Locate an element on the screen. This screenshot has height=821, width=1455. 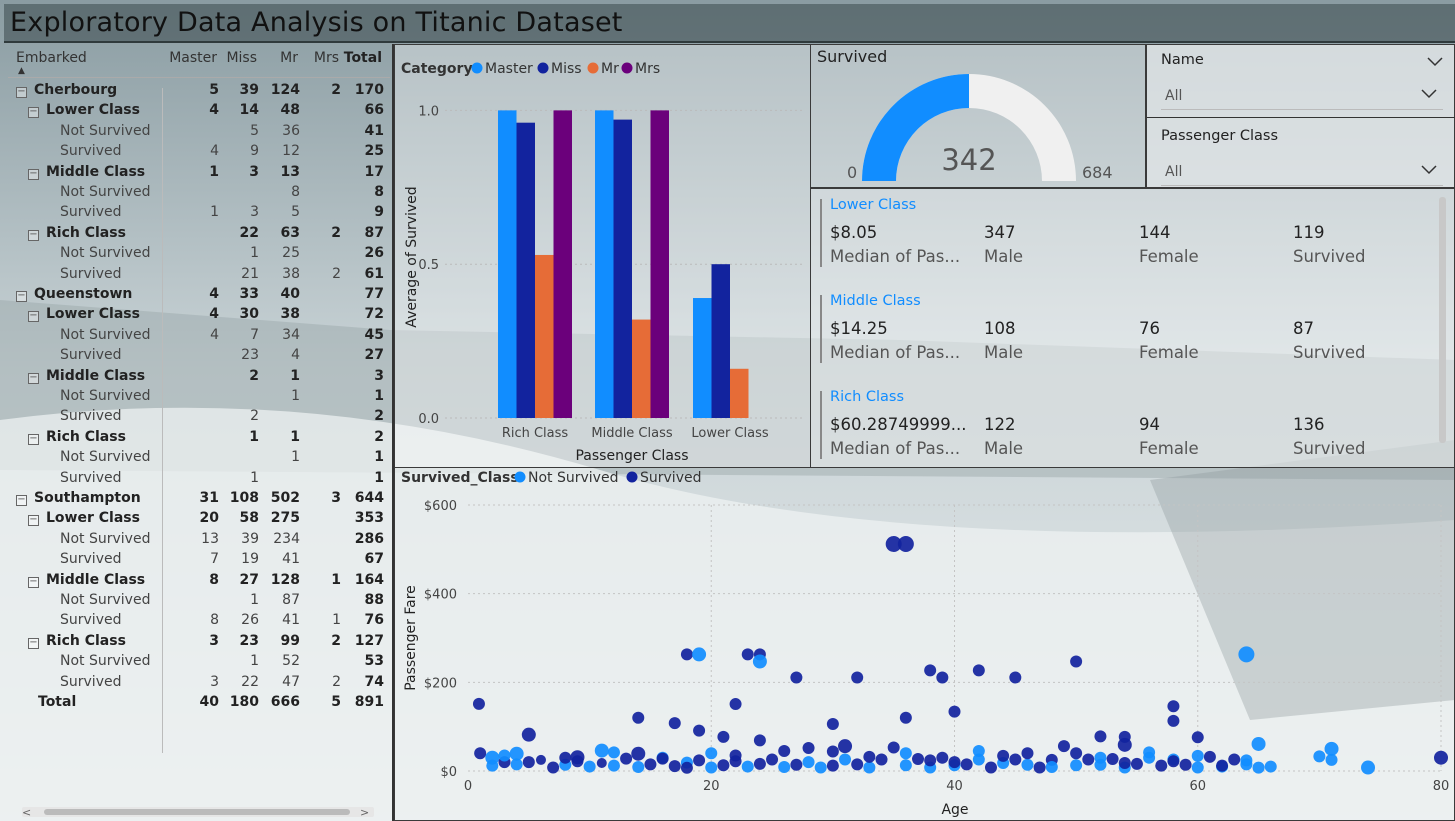
table-row: Not Survived 1 1 is located at coordinates (199, 396).